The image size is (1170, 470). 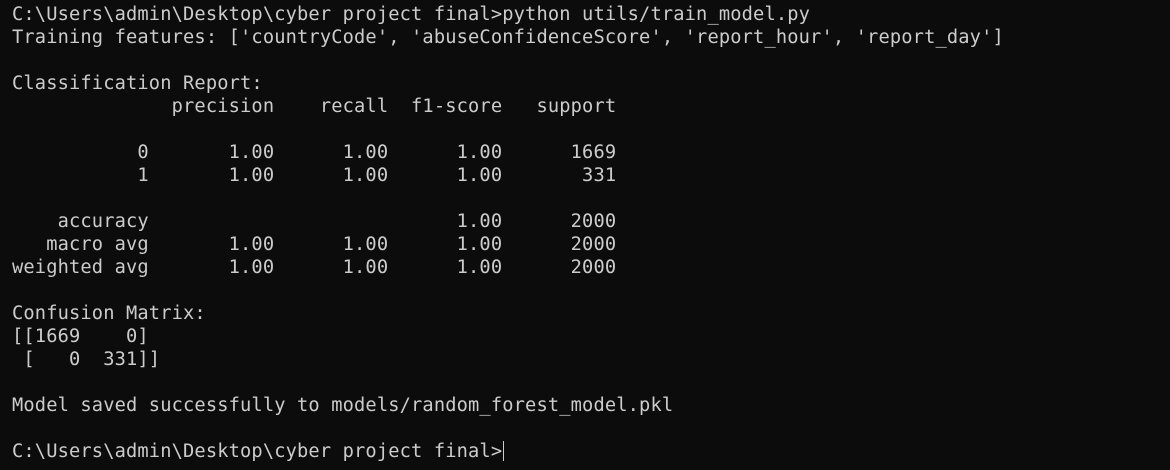 I want to click on report-header-row: precision recall f1-score support, so click(x=314, y=106).